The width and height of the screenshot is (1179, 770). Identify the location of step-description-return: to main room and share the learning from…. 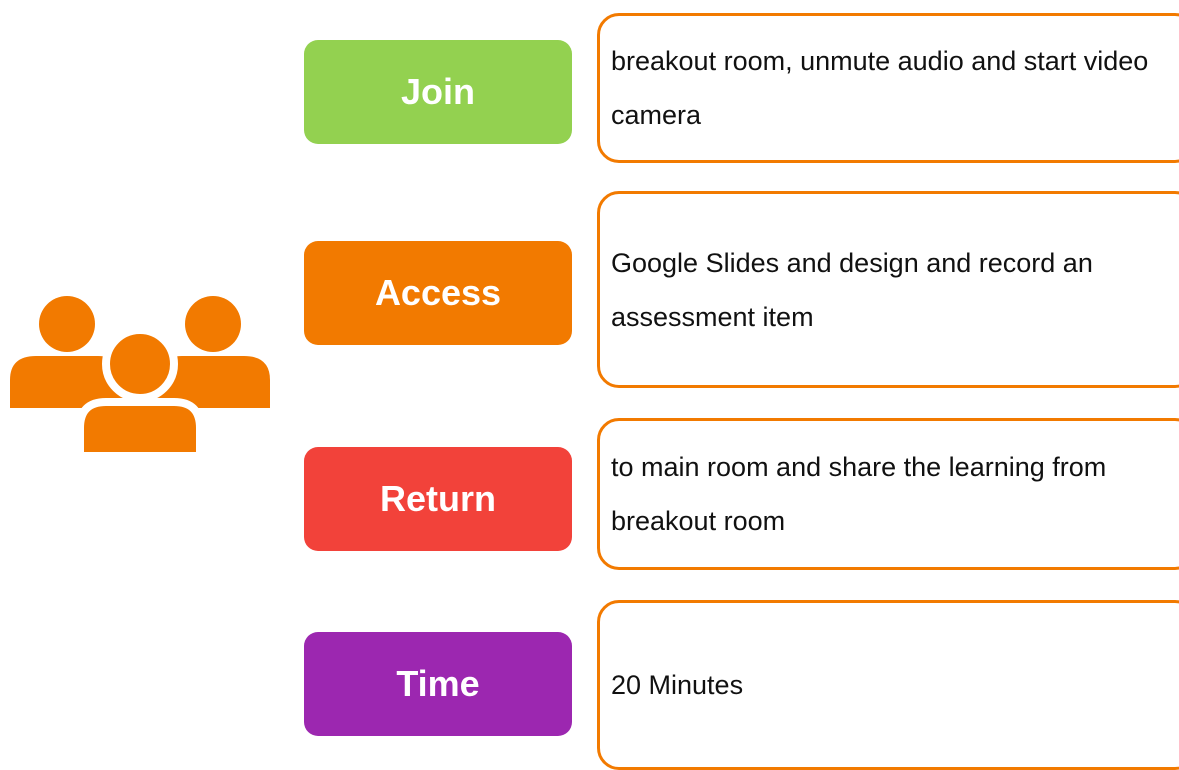
(888, 494).